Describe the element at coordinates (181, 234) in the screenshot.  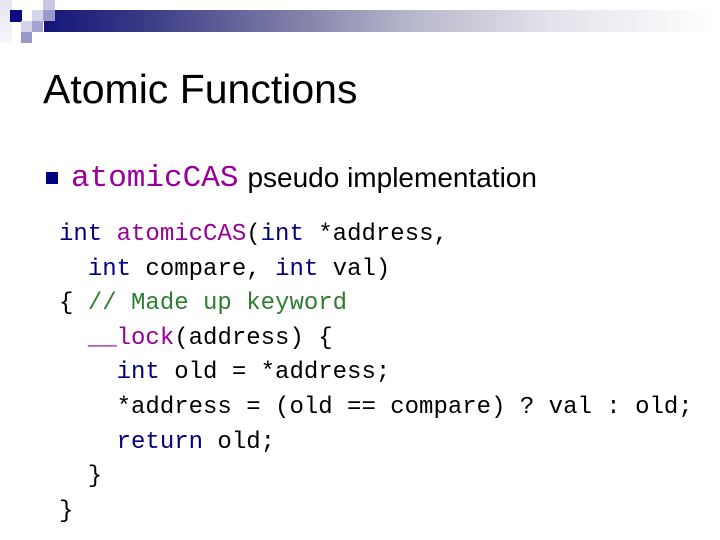
I see `code-function-name: atomicCAS` at that location.